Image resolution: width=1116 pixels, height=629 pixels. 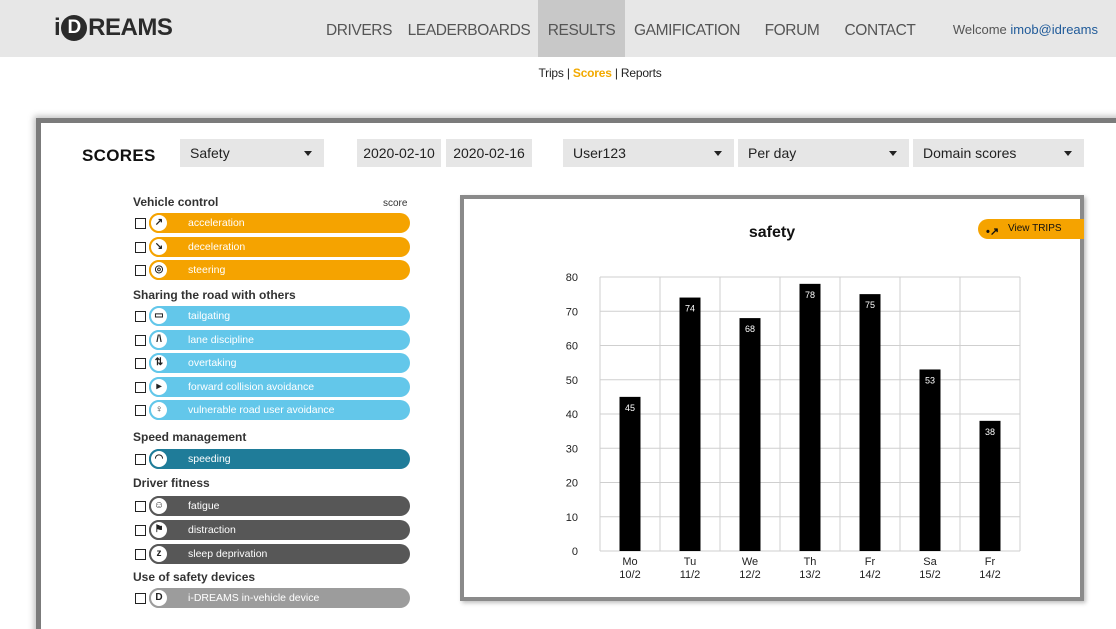 I want to click on data-label: 74, so click(x=690, y=309).